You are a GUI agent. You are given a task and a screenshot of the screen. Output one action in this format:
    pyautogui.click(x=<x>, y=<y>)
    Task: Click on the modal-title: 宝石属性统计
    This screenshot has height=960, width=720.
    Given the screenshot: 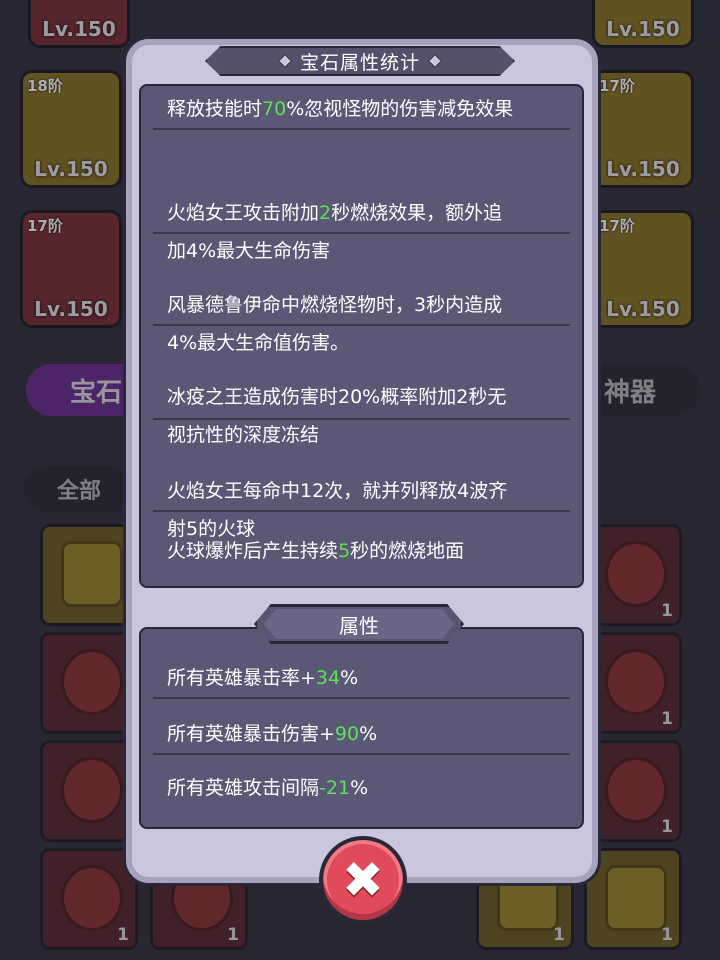 What is the action you would take?
    pyautogui.click(x=359, y=62)
    